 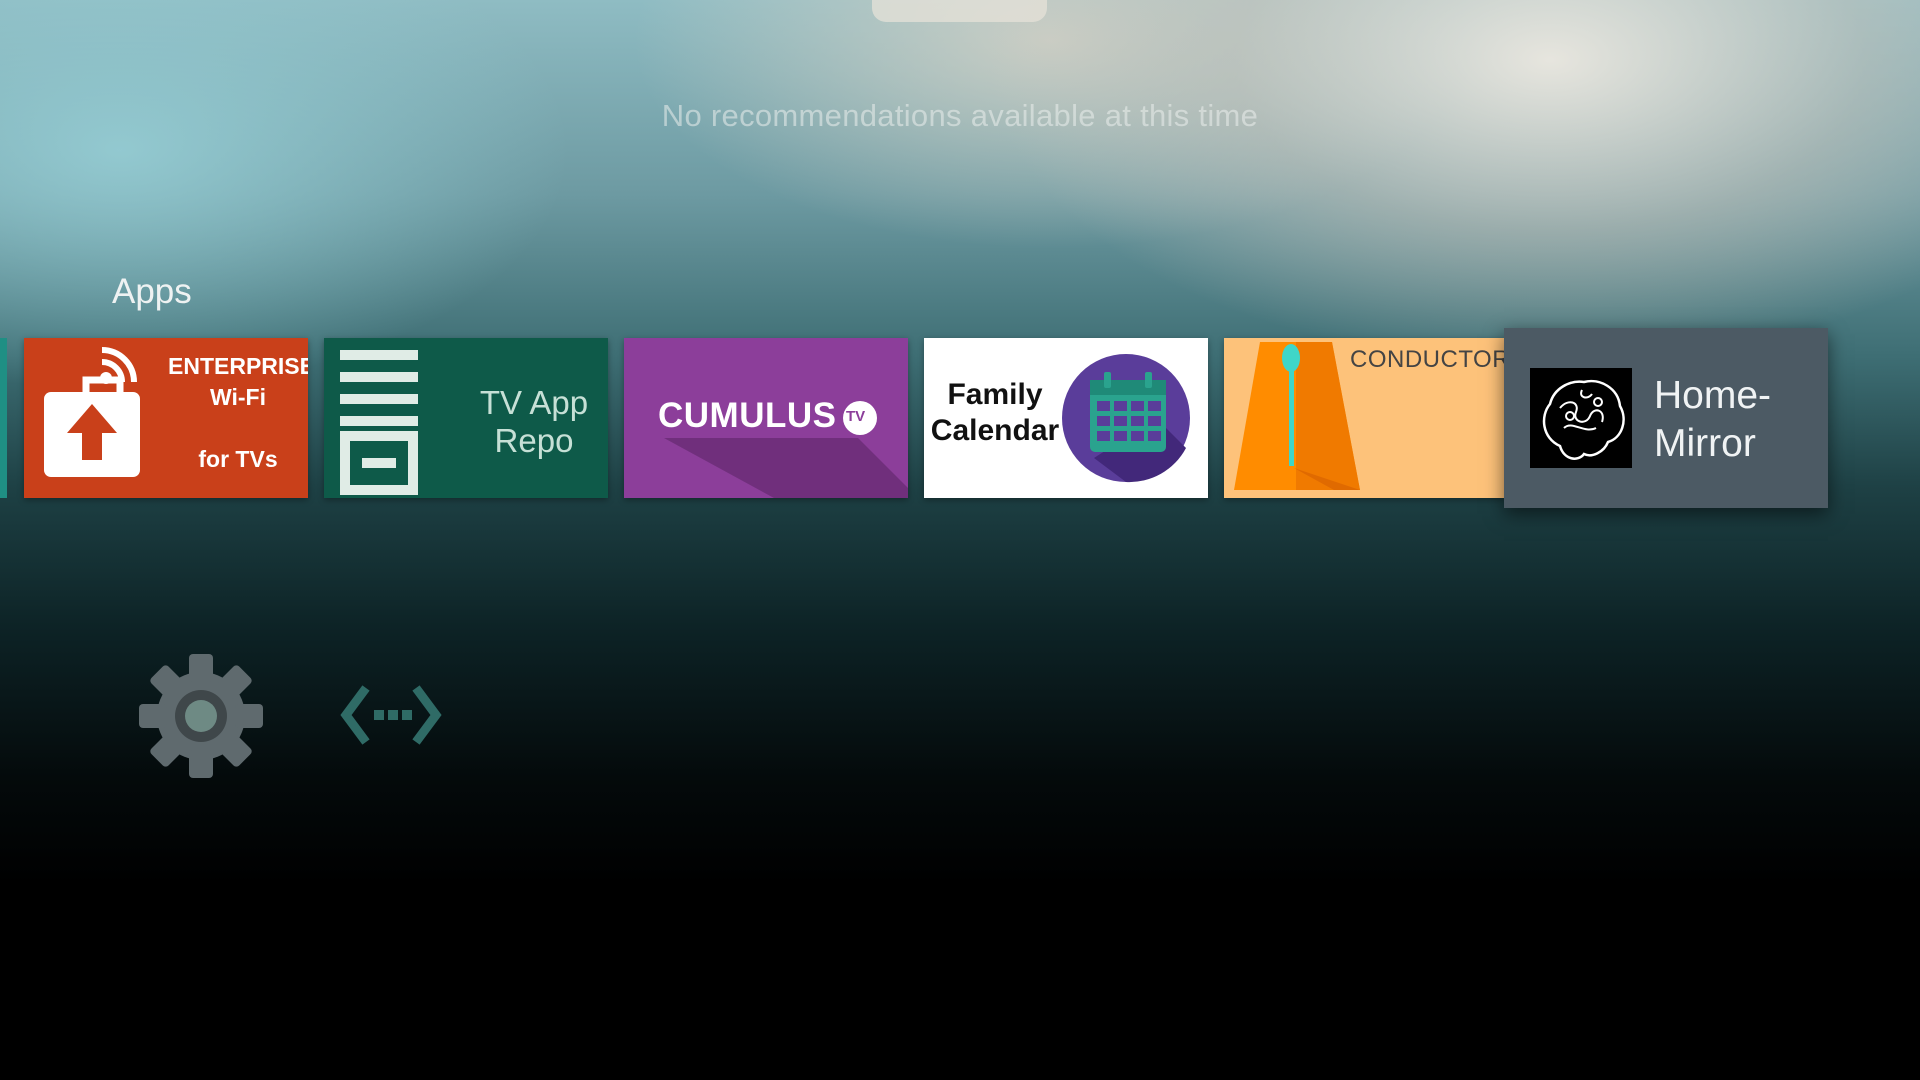 What do you see at coordinates (3, 418) in the screenshot?
I see `partial-app-tile` at bounding box center [3, 418].